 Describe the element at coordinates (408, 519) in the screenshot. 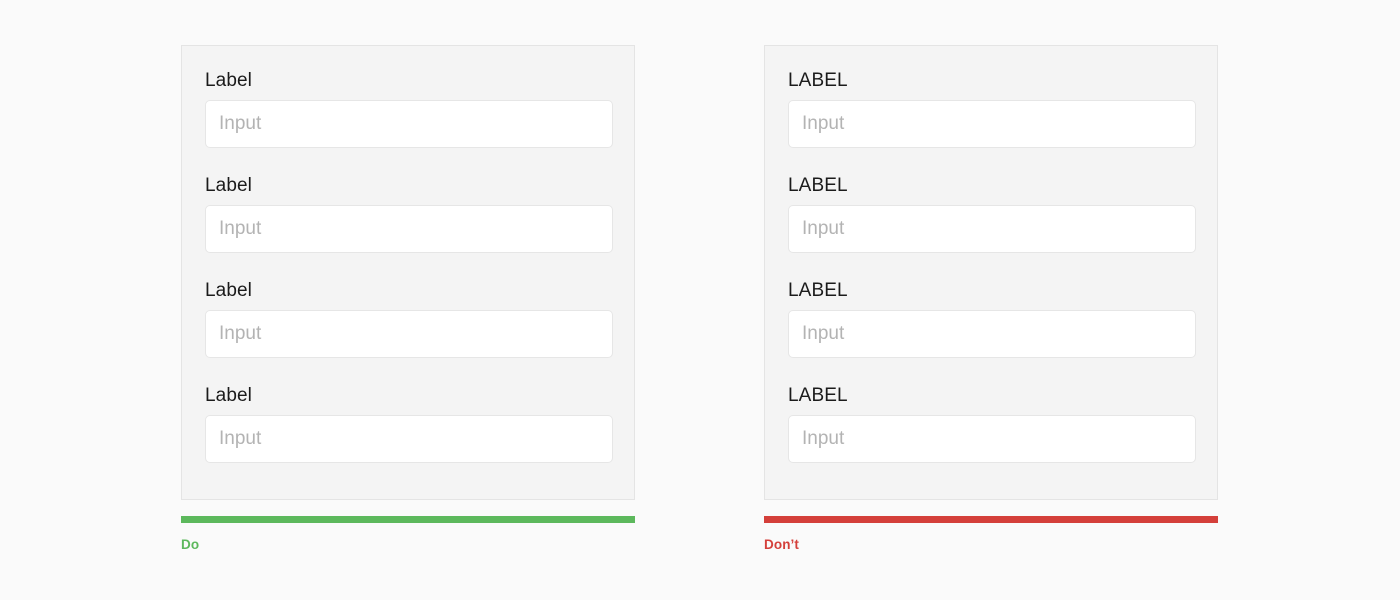

I see `do-accent-bar` at that location.